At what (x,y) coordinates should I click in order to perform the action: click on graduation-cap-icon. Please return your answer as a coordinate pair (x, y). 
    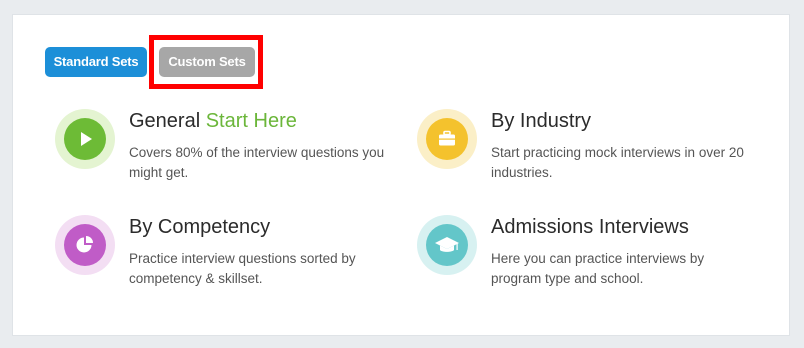
    Looking at the image, I should click on (447, 245).